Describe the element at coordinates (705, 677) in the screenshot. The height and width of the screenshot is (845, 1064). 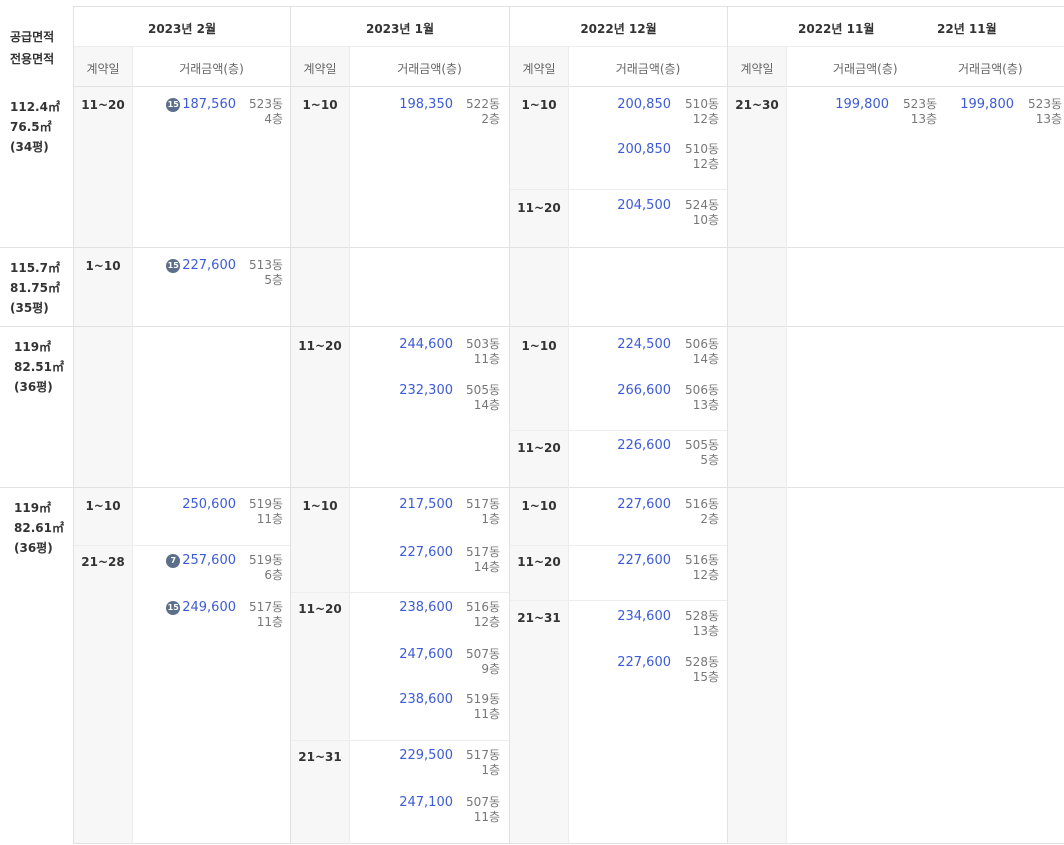
I see `floor: 15층` at that location.